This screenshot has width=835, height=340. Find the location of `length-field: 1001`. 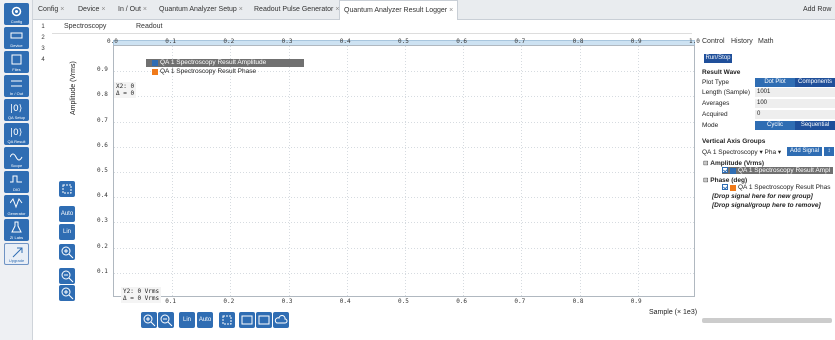

length-field: 1001 is located at coordinates (795, 92).